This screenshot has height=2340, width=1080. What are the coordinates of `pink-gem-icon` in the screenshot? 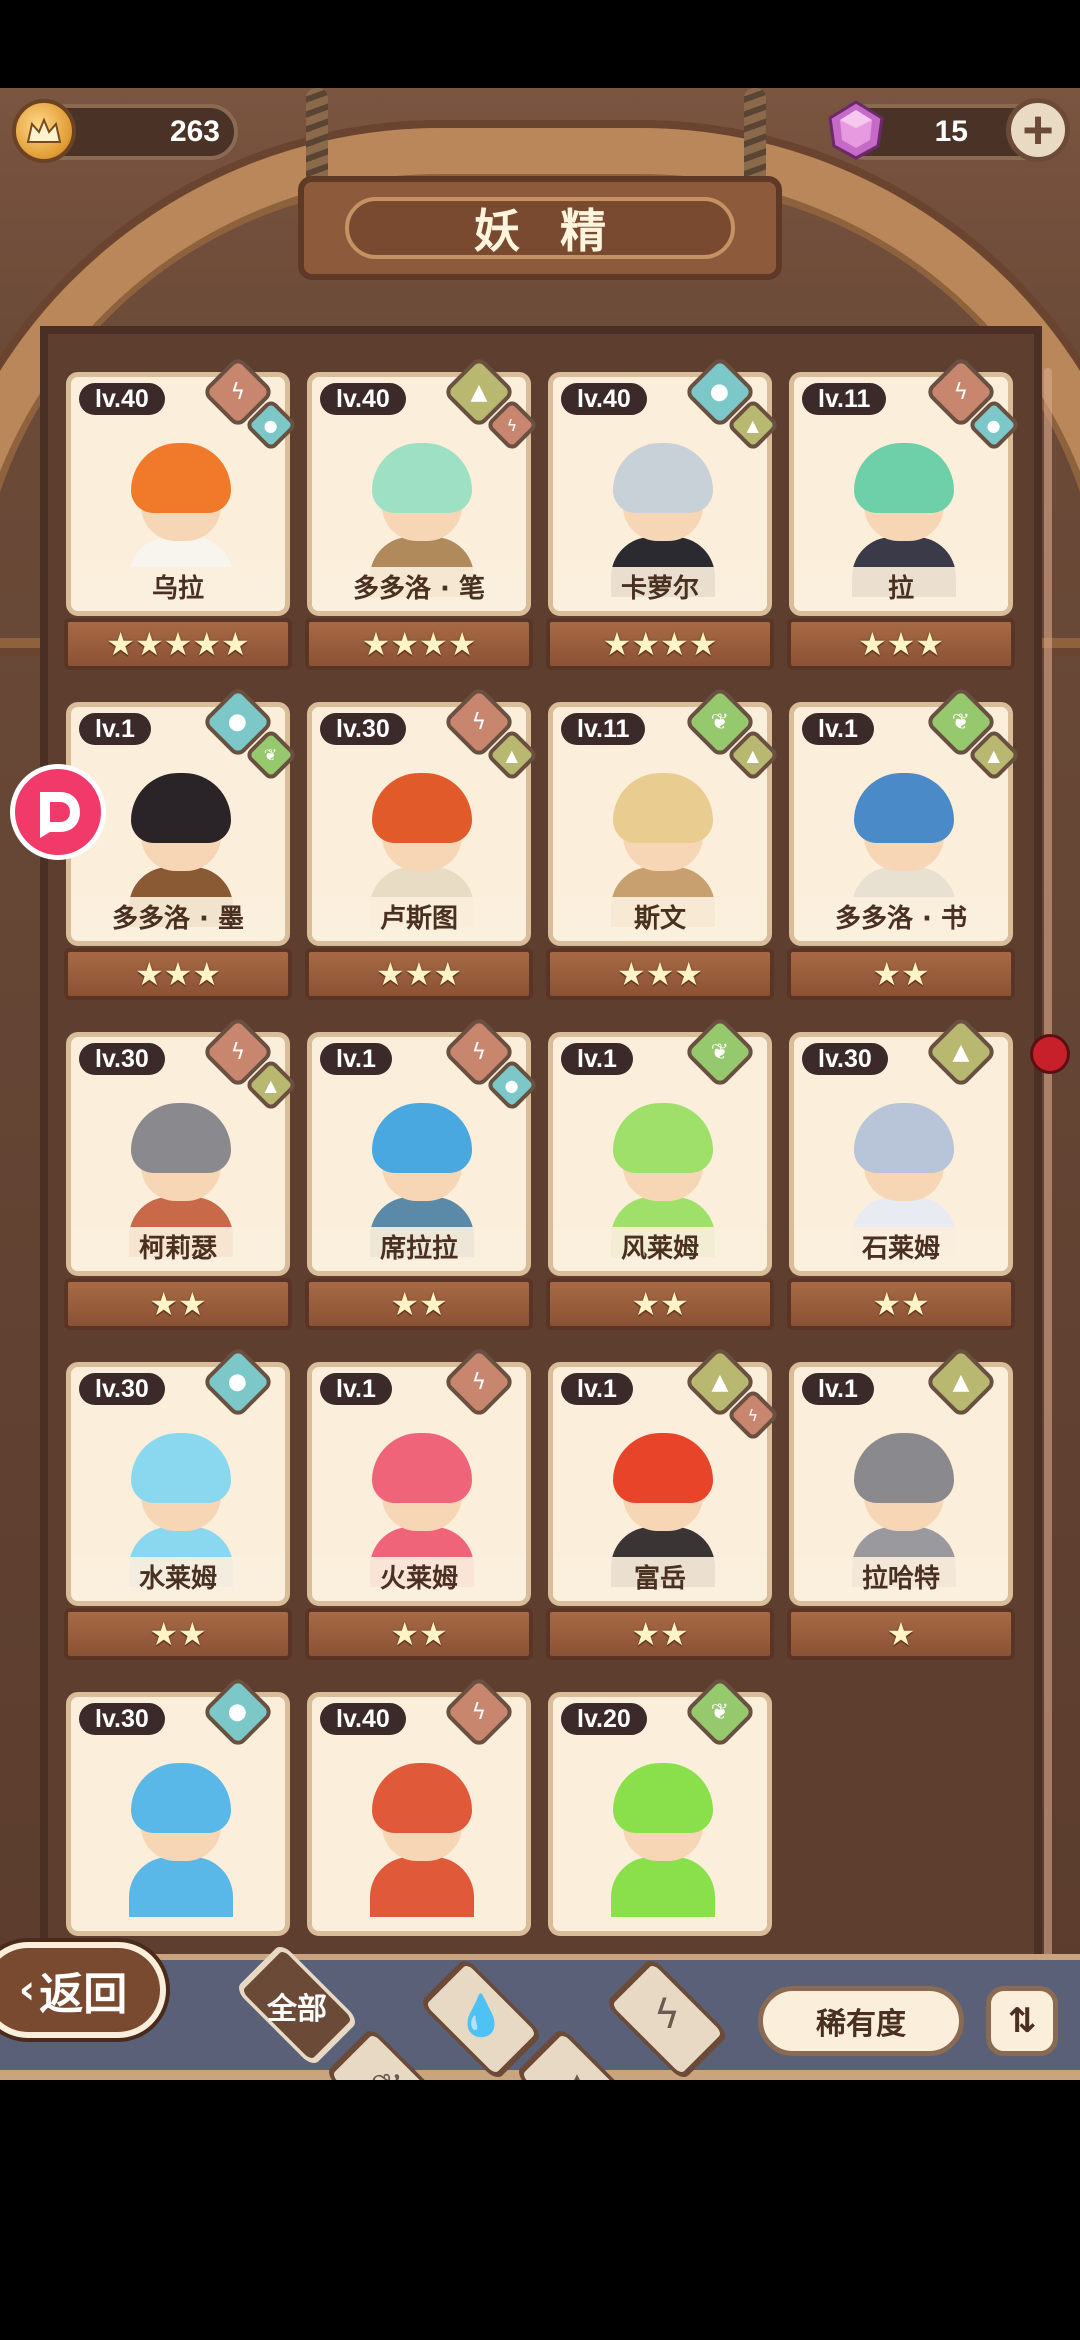 It's located at (856, 130).